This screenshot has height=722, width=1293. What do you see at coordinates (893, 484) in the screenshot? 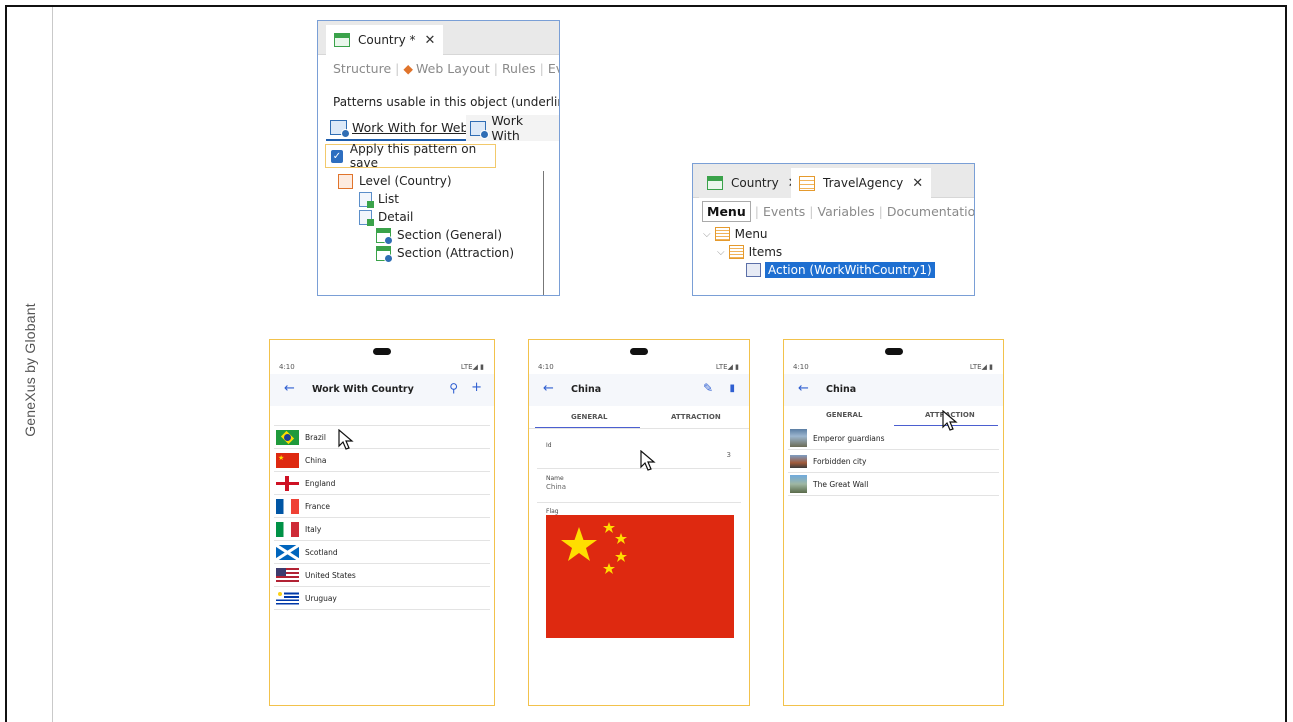
I see `list-item: The Great Wall` at bounding box center [893, 484].